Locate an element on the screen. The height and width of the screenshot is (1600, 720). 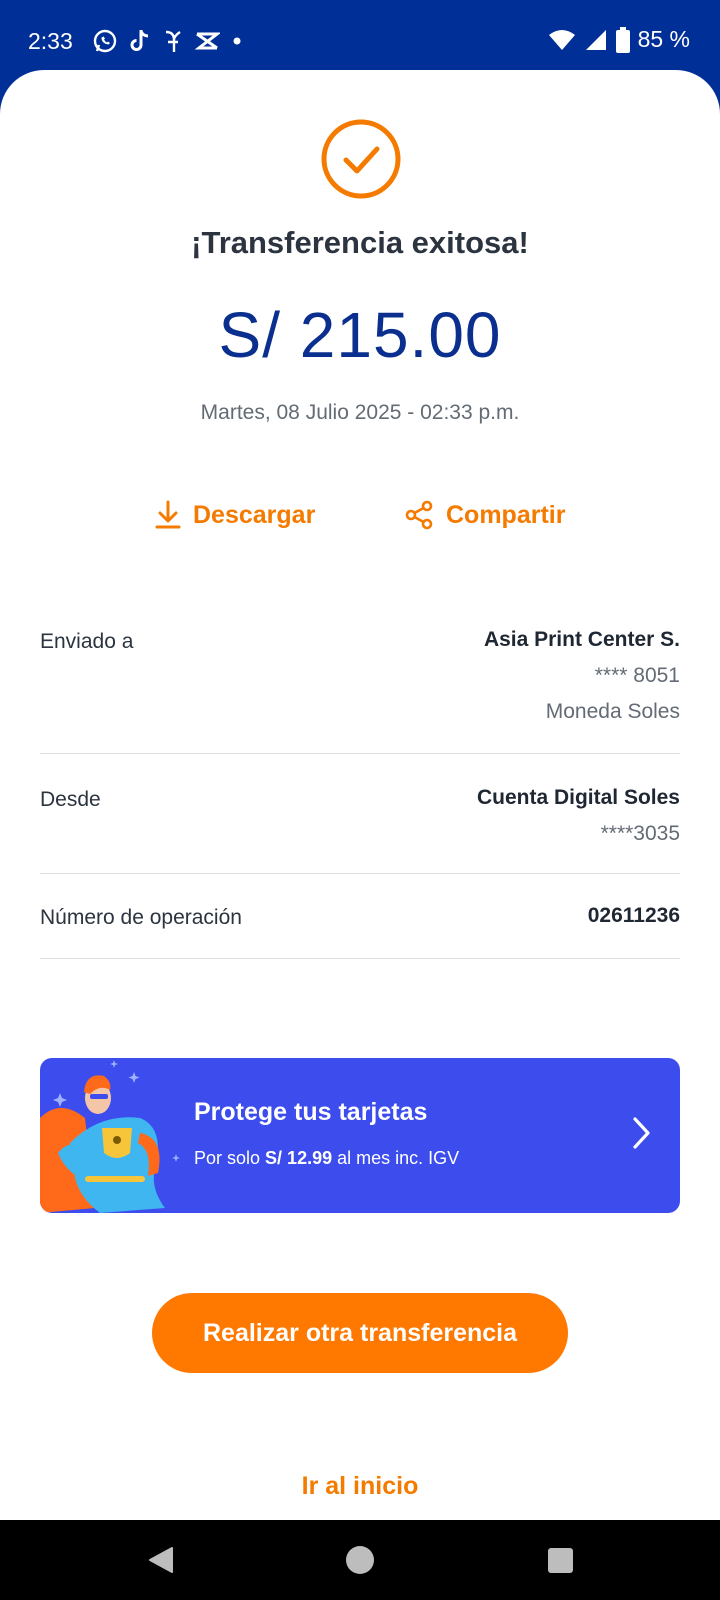
detail-row-from: Desde Cuenta Digital Soles ****3035 is located at coordinates (360, 830).